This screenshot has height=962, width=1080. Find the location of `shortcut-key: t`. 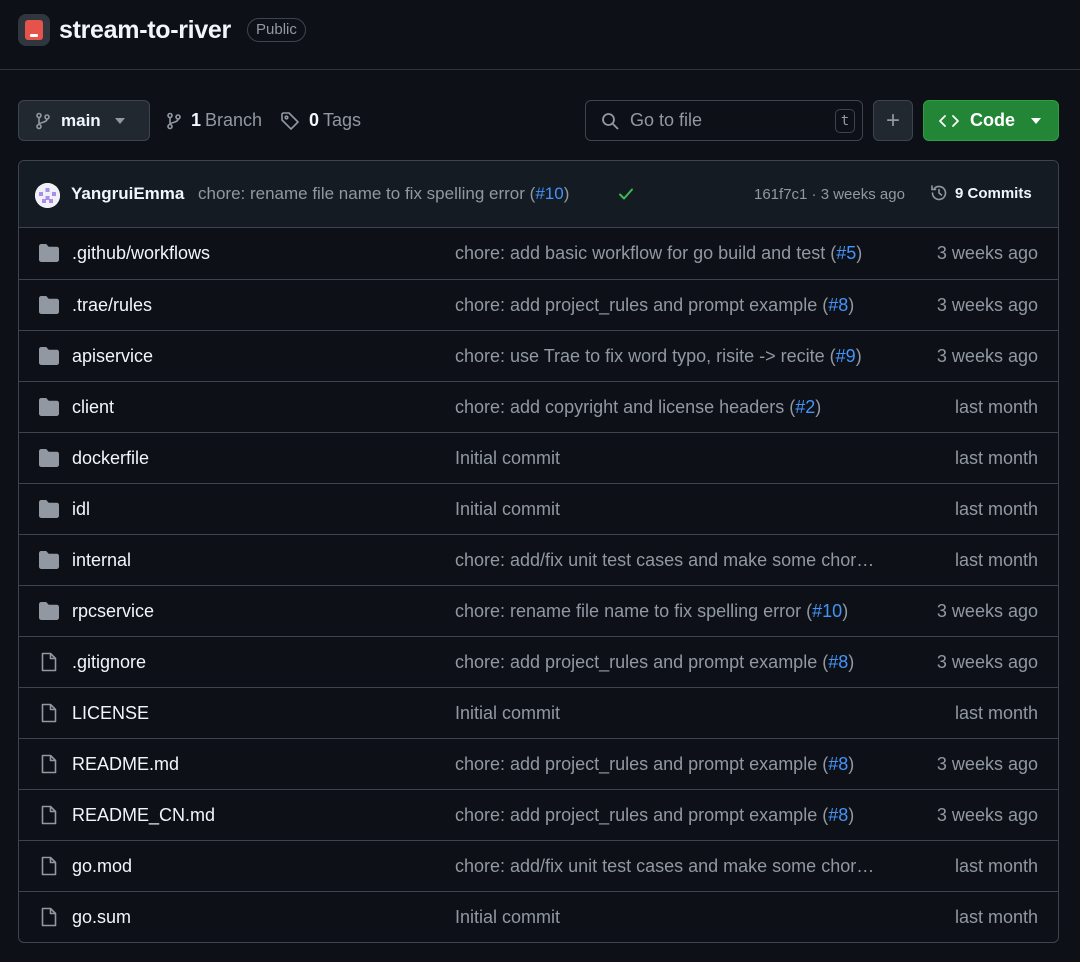

shortcut-key: t is located at coordinates (845, 121).